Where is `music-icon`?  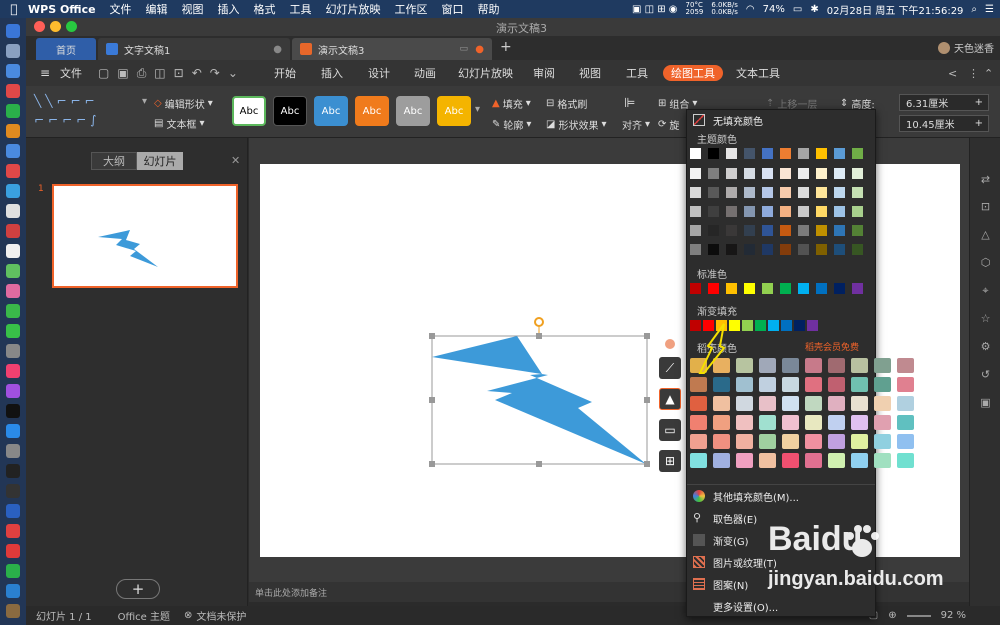
music-icon is located at coordinates (13, 371).